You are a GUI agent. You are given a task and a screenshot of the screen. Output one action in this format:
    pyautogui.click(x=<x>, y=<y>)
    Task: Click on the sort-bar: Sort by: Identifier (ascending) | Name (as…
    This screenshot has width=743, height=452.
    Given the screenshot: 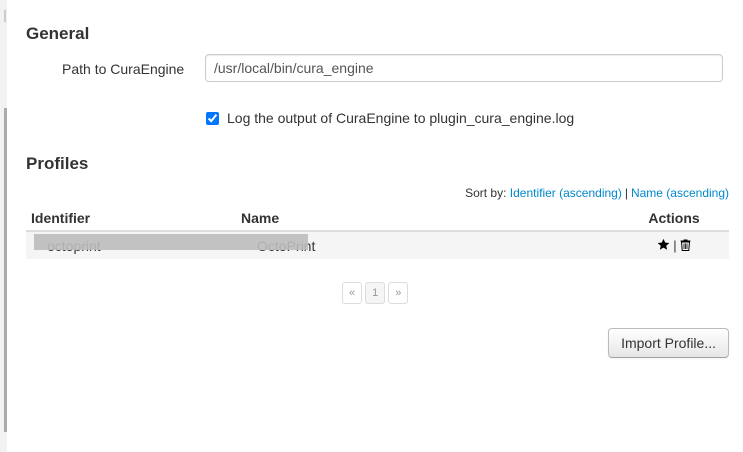 What is the action you would take?
    pyautogui.click(x=597, y=193)
    